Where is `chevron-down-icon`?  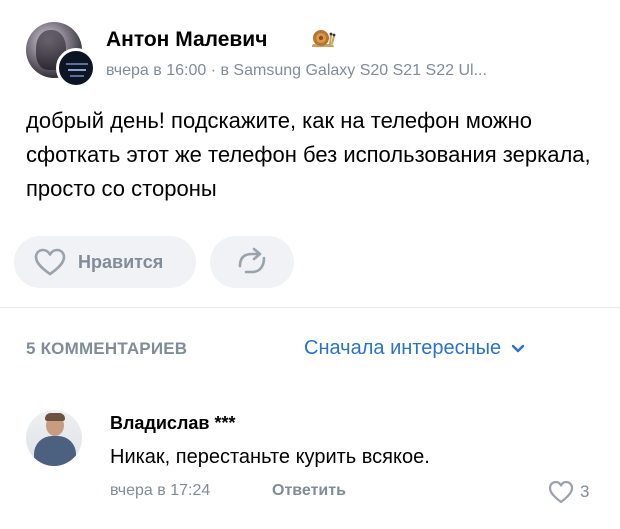
chevron-down-icon is located at coordinates (518, 348).